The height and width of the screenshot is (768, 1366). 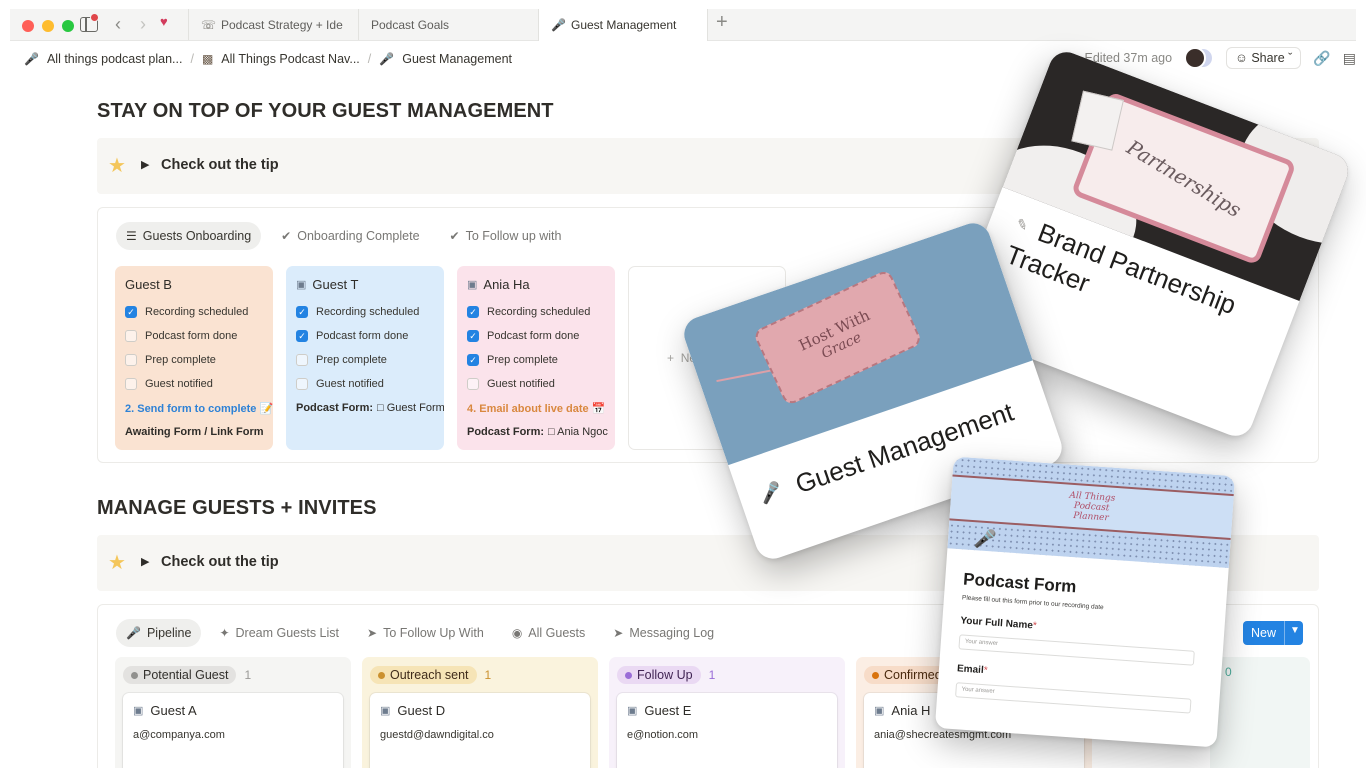 I want to click on tab-messaging-log: ➤ Messaging Log, so click(x=663, y=633).